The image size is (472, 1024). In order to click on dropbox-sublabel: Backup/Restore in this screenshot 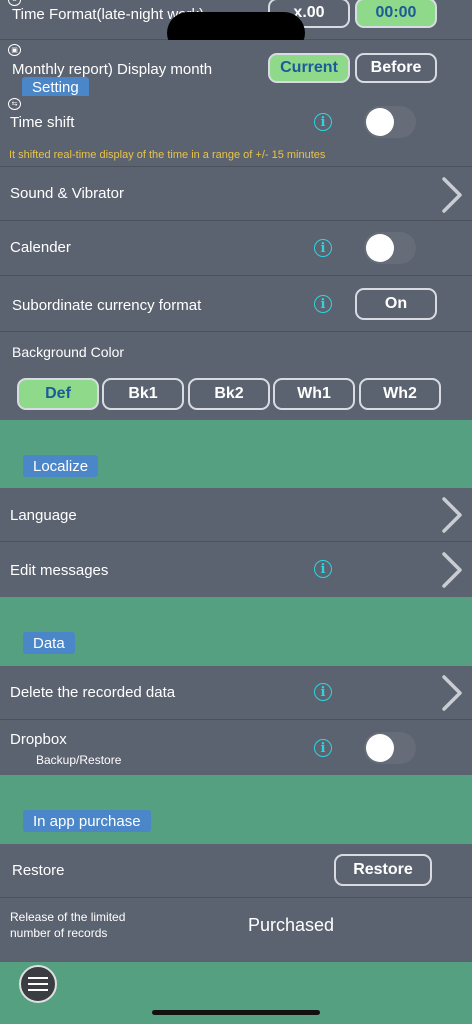, I will do `click(79, 760)`.